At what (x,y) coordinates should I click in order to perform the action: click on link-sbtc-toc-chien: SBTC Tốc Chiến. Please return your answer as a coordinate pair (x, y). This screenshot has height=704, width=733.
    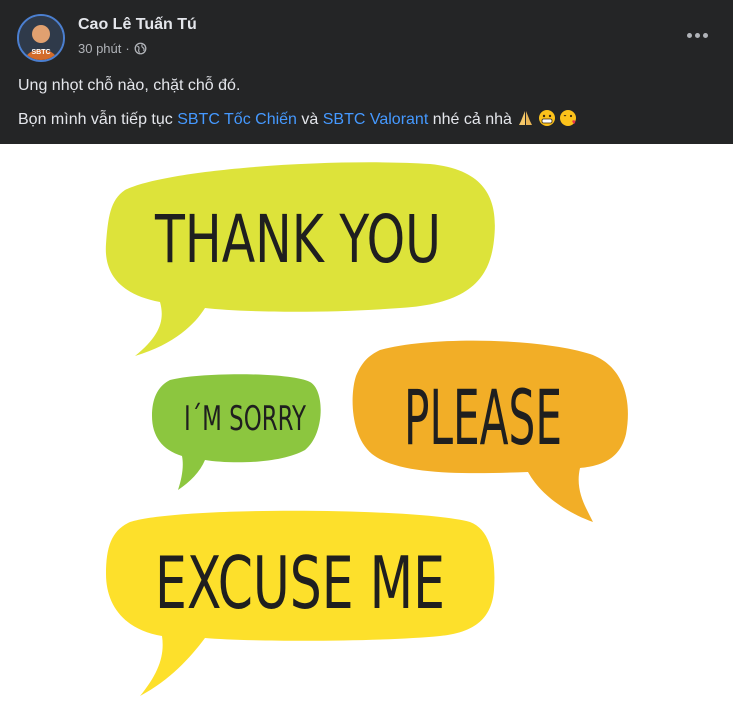
    Looking at the image, I should click on (237, 119).